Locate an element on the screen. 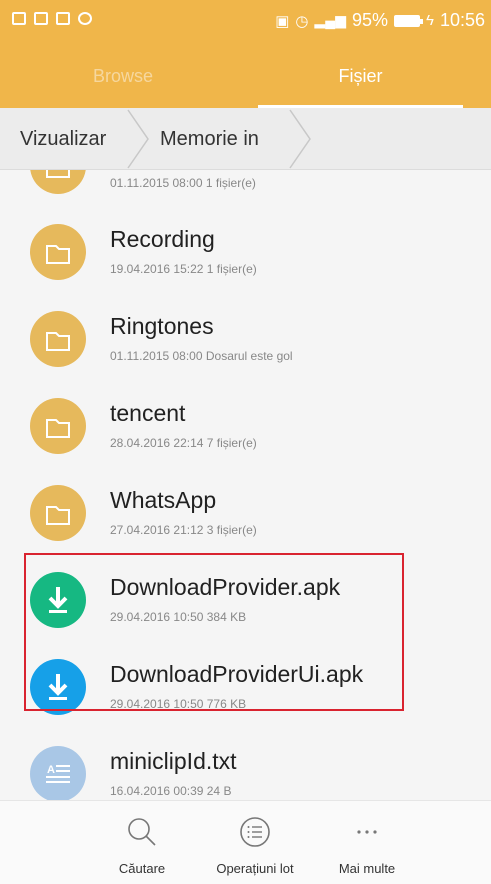 This screenshot has width=491, height=884. charging-icon: ϟ is located at coordinates (430, 20).